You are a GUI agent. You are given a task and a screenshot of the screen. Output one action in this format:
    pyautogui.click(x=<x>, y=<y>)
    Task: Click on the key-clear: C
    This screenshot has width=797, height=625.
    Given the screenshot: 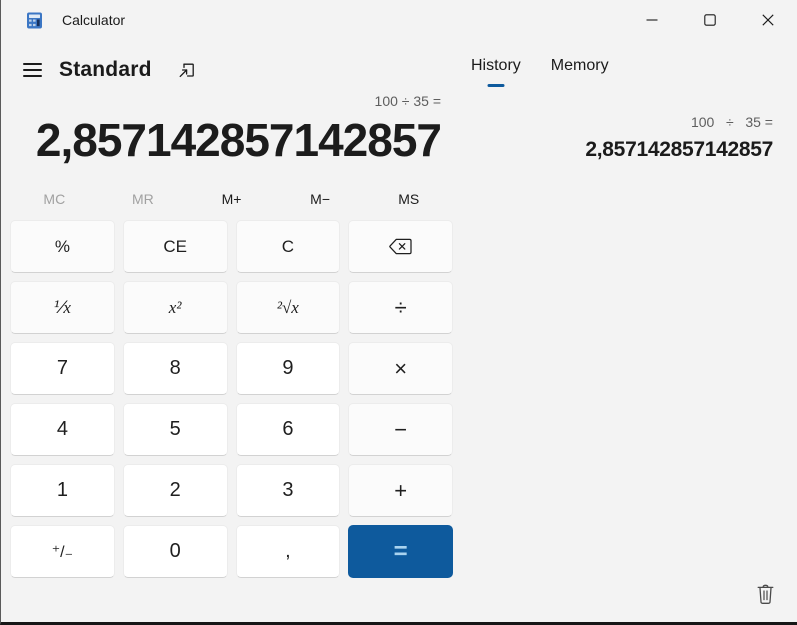 What is the action you would take?
    pyautogui.click(x=288, y=246)
    